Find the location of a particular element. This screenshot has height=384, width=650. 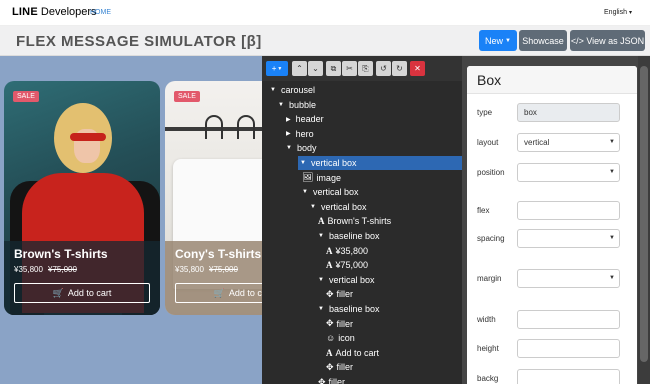

move-up-button: ⌃ is located at coordinates (299, 68).